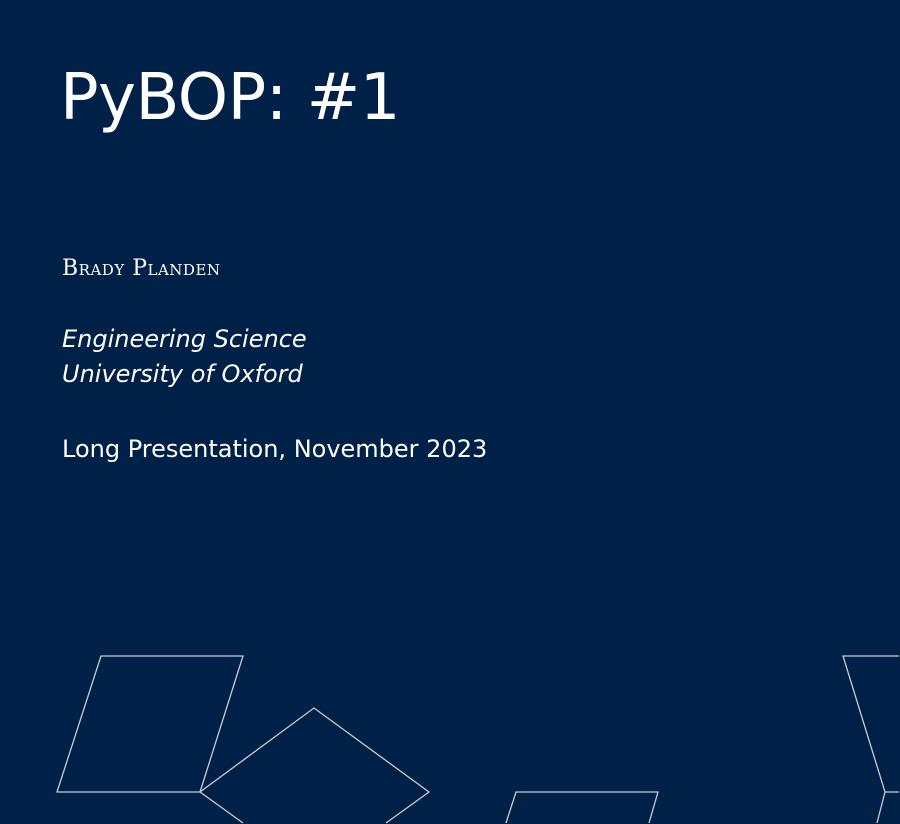 This screenshot has width=900, height=824. What do you see at coordinates (314, 765) in the screenshot?
I see `diamond-shape` at bounding box center [314, 765].